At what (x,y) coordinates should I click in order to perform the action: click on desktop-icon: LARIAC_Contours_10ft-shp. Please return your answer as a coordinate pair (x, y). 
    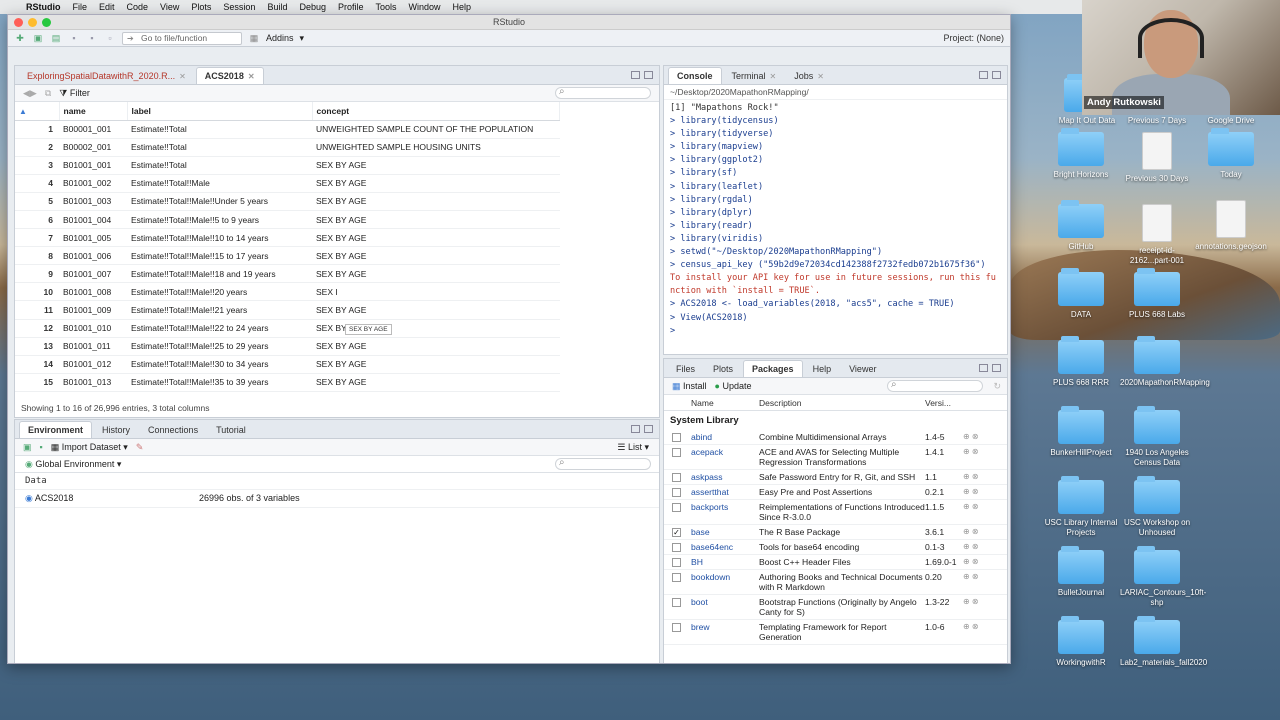
    Looking at the image, I should click on (1163, 577).